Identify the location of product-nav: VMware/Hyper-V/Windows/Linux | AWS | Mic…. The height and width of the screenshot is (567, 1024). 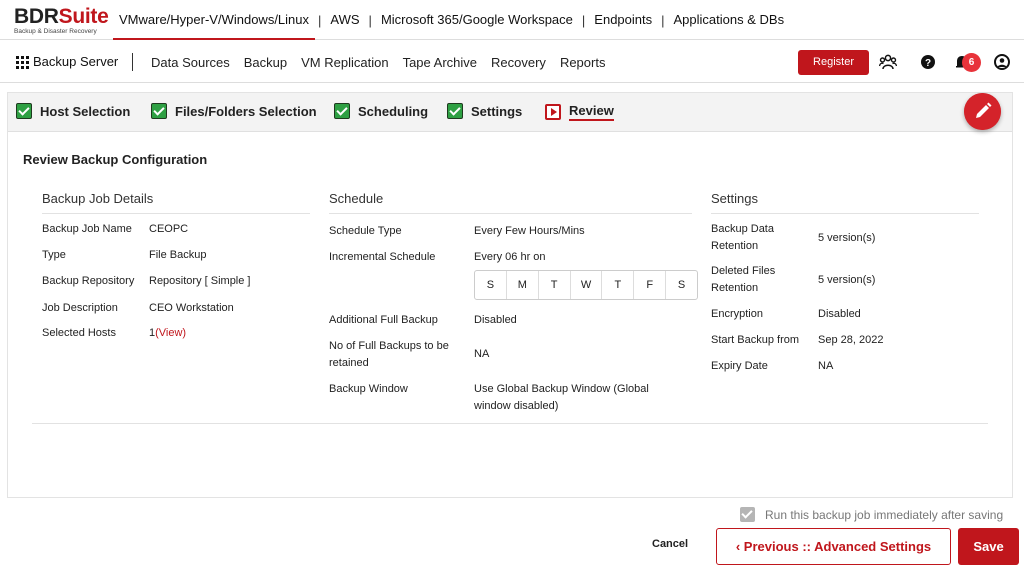
(451, 20).